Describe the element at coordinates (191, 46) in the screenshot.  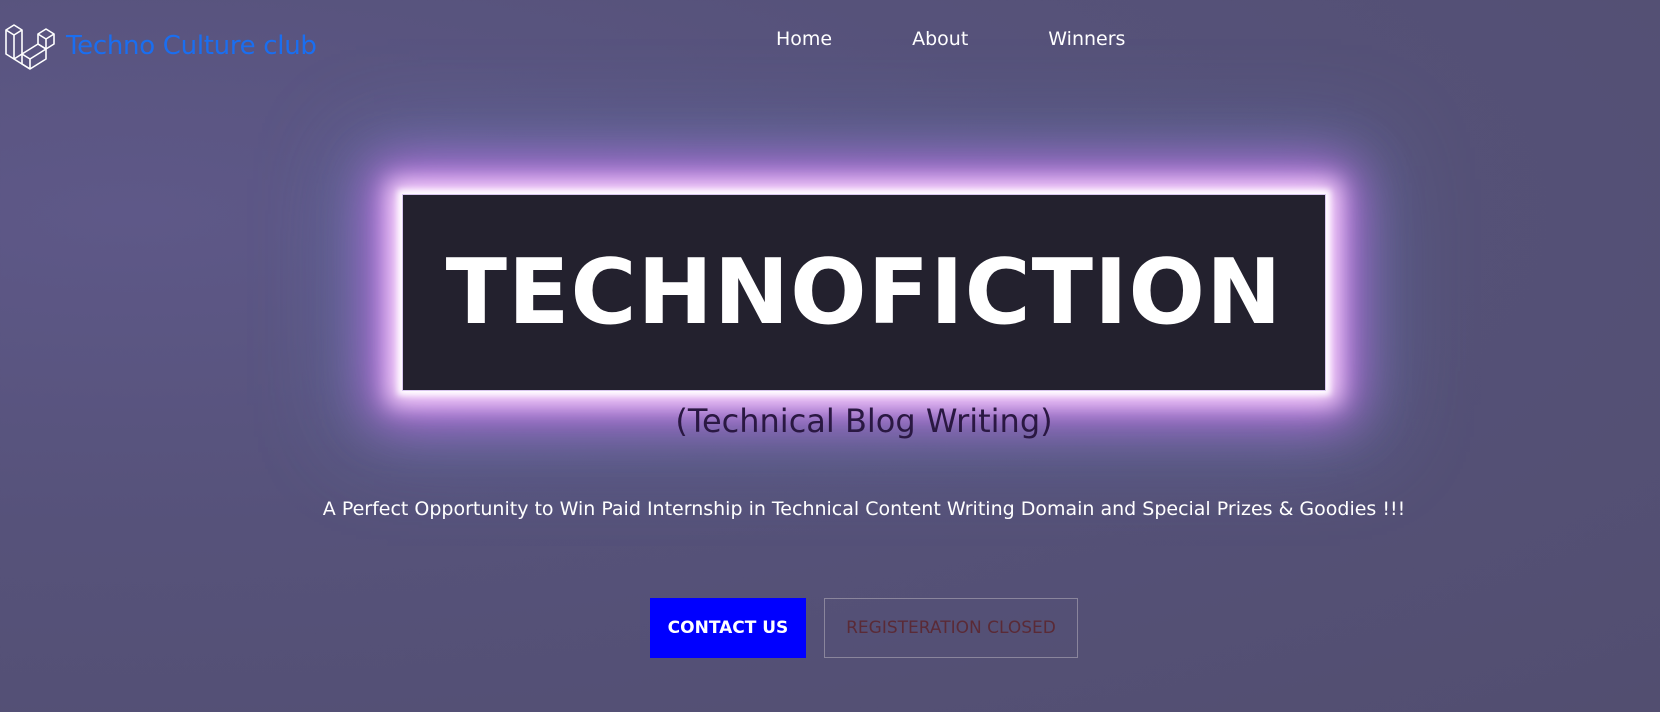
I see `brand-name: Techno Culture club` at that location.